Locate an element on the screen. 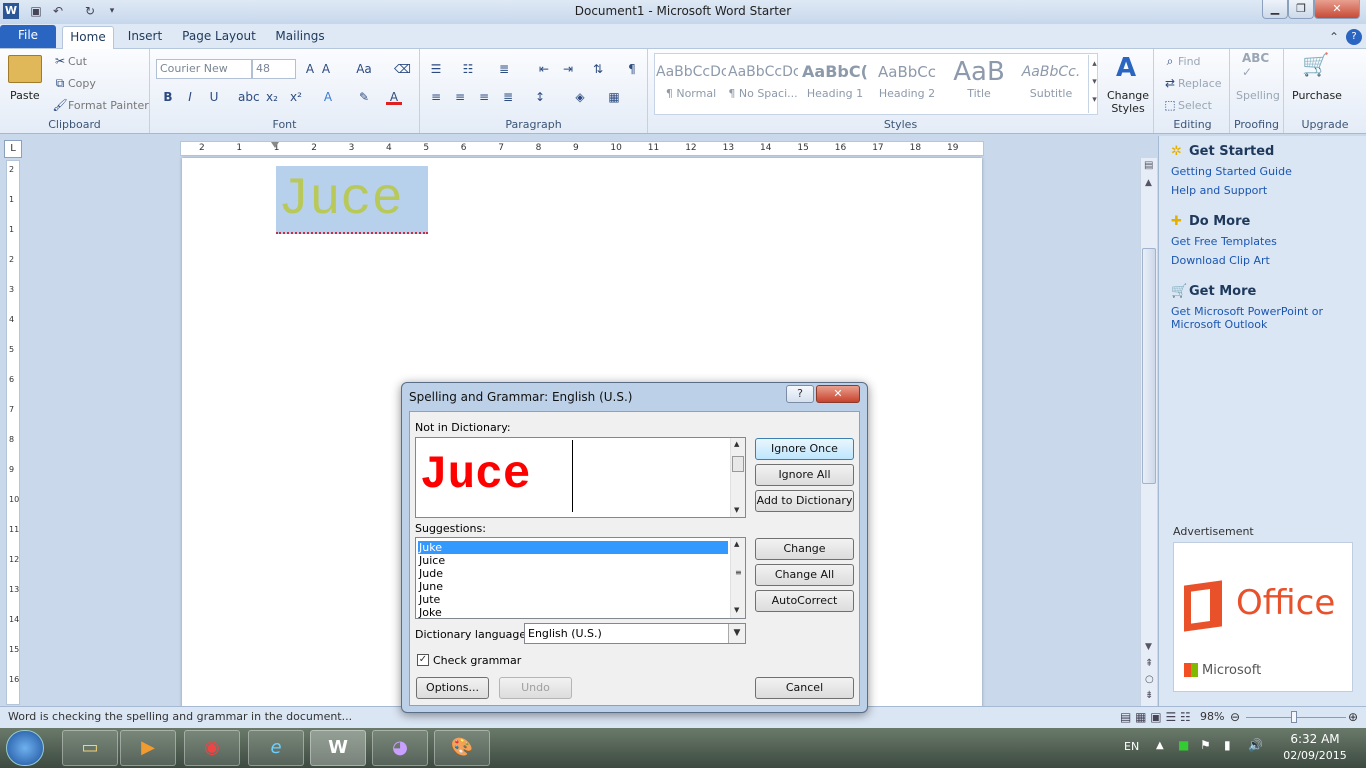 Image resolution: width=1366 pixels, height=768 pixels. highlight-icon: ✎ is located at coordinates (364, 97).